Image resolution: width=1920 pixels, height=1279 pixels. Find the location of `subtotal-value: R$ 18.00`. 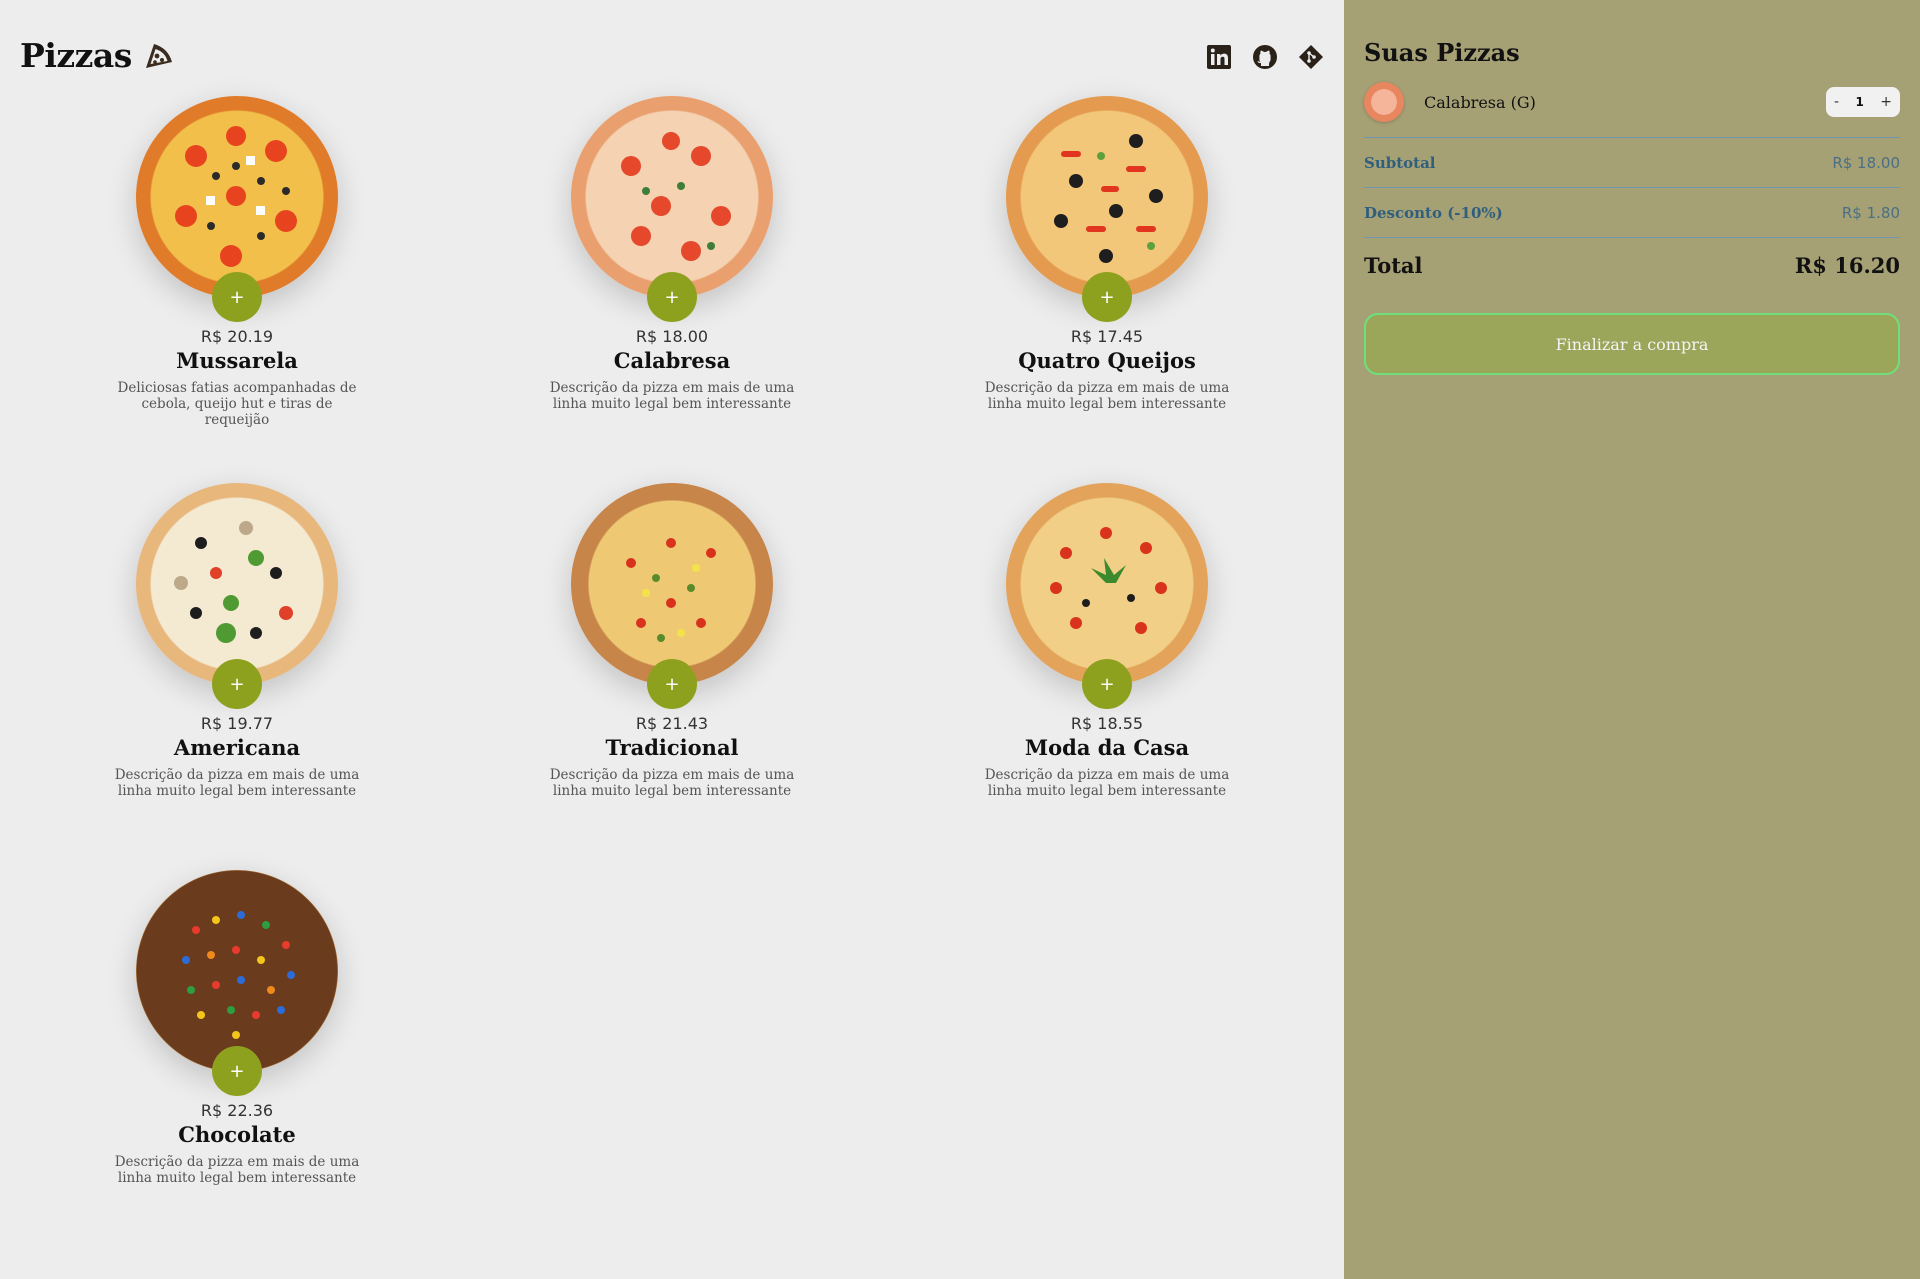

subtotal-value: R$ 18.00 is located at coordinates (1866, 162).